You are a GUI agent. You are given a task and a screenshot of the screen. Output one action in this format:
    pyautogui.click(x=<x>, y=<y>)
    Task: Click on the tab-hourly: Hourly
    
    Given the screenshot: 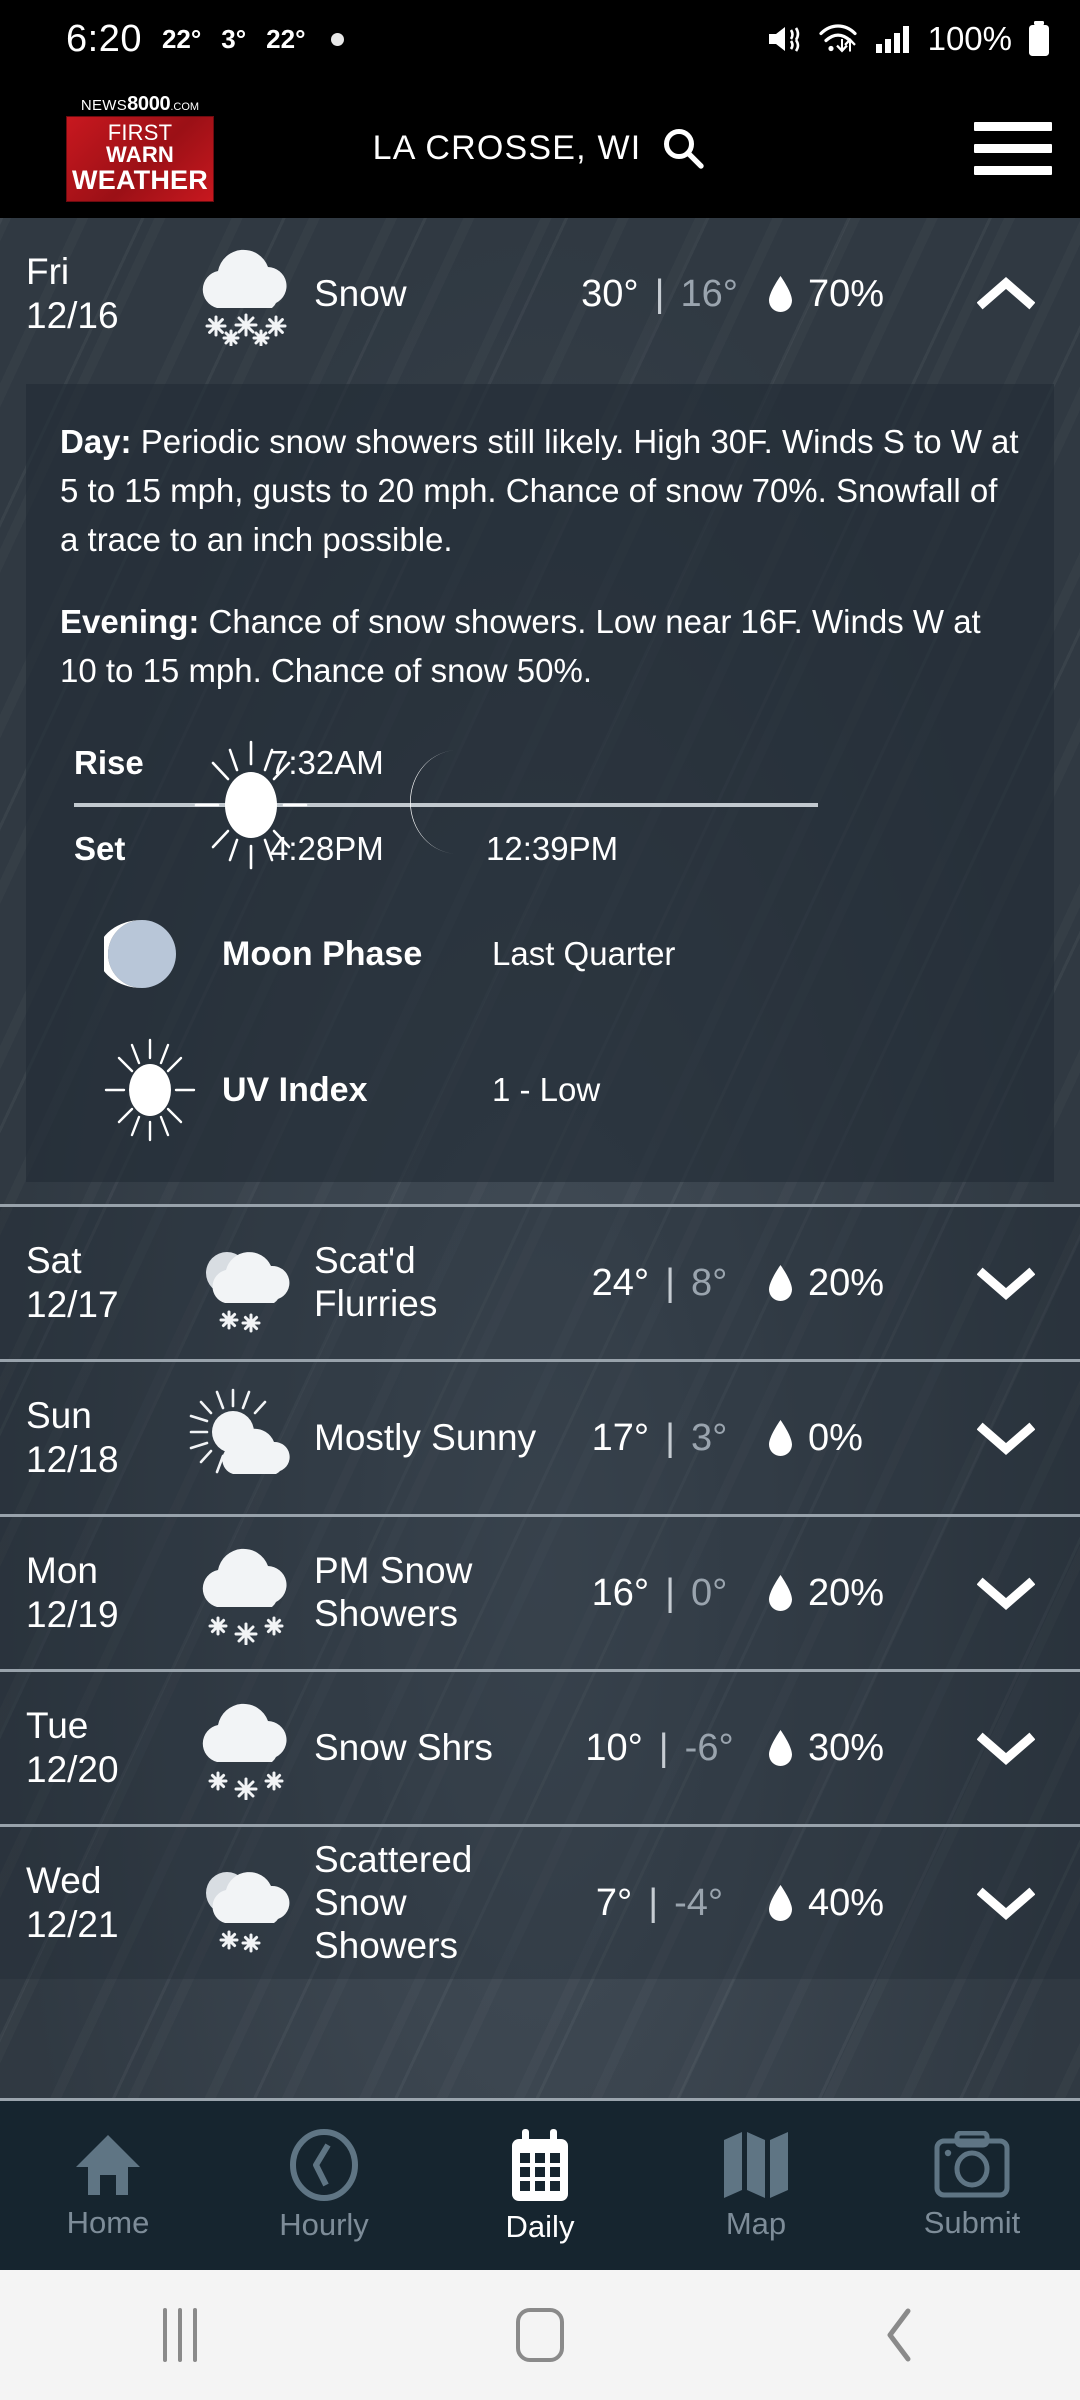 What is the action you would take?
    pyautogui.click(x=324, y=2185)
    